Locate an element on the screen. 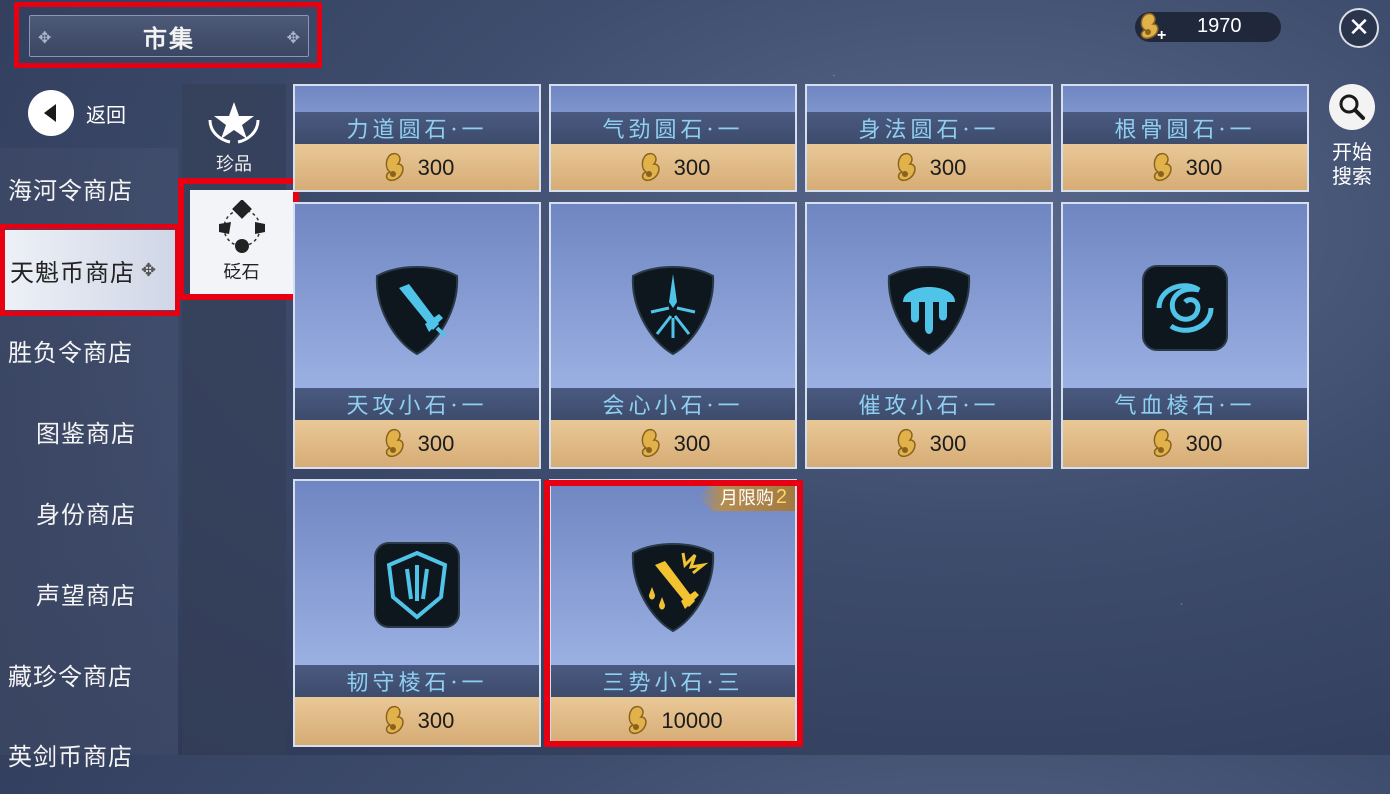 This screenshot has height=794, width=1390. sidebar-item-label: 胜负令商店 is located at coordinates (70, 352).